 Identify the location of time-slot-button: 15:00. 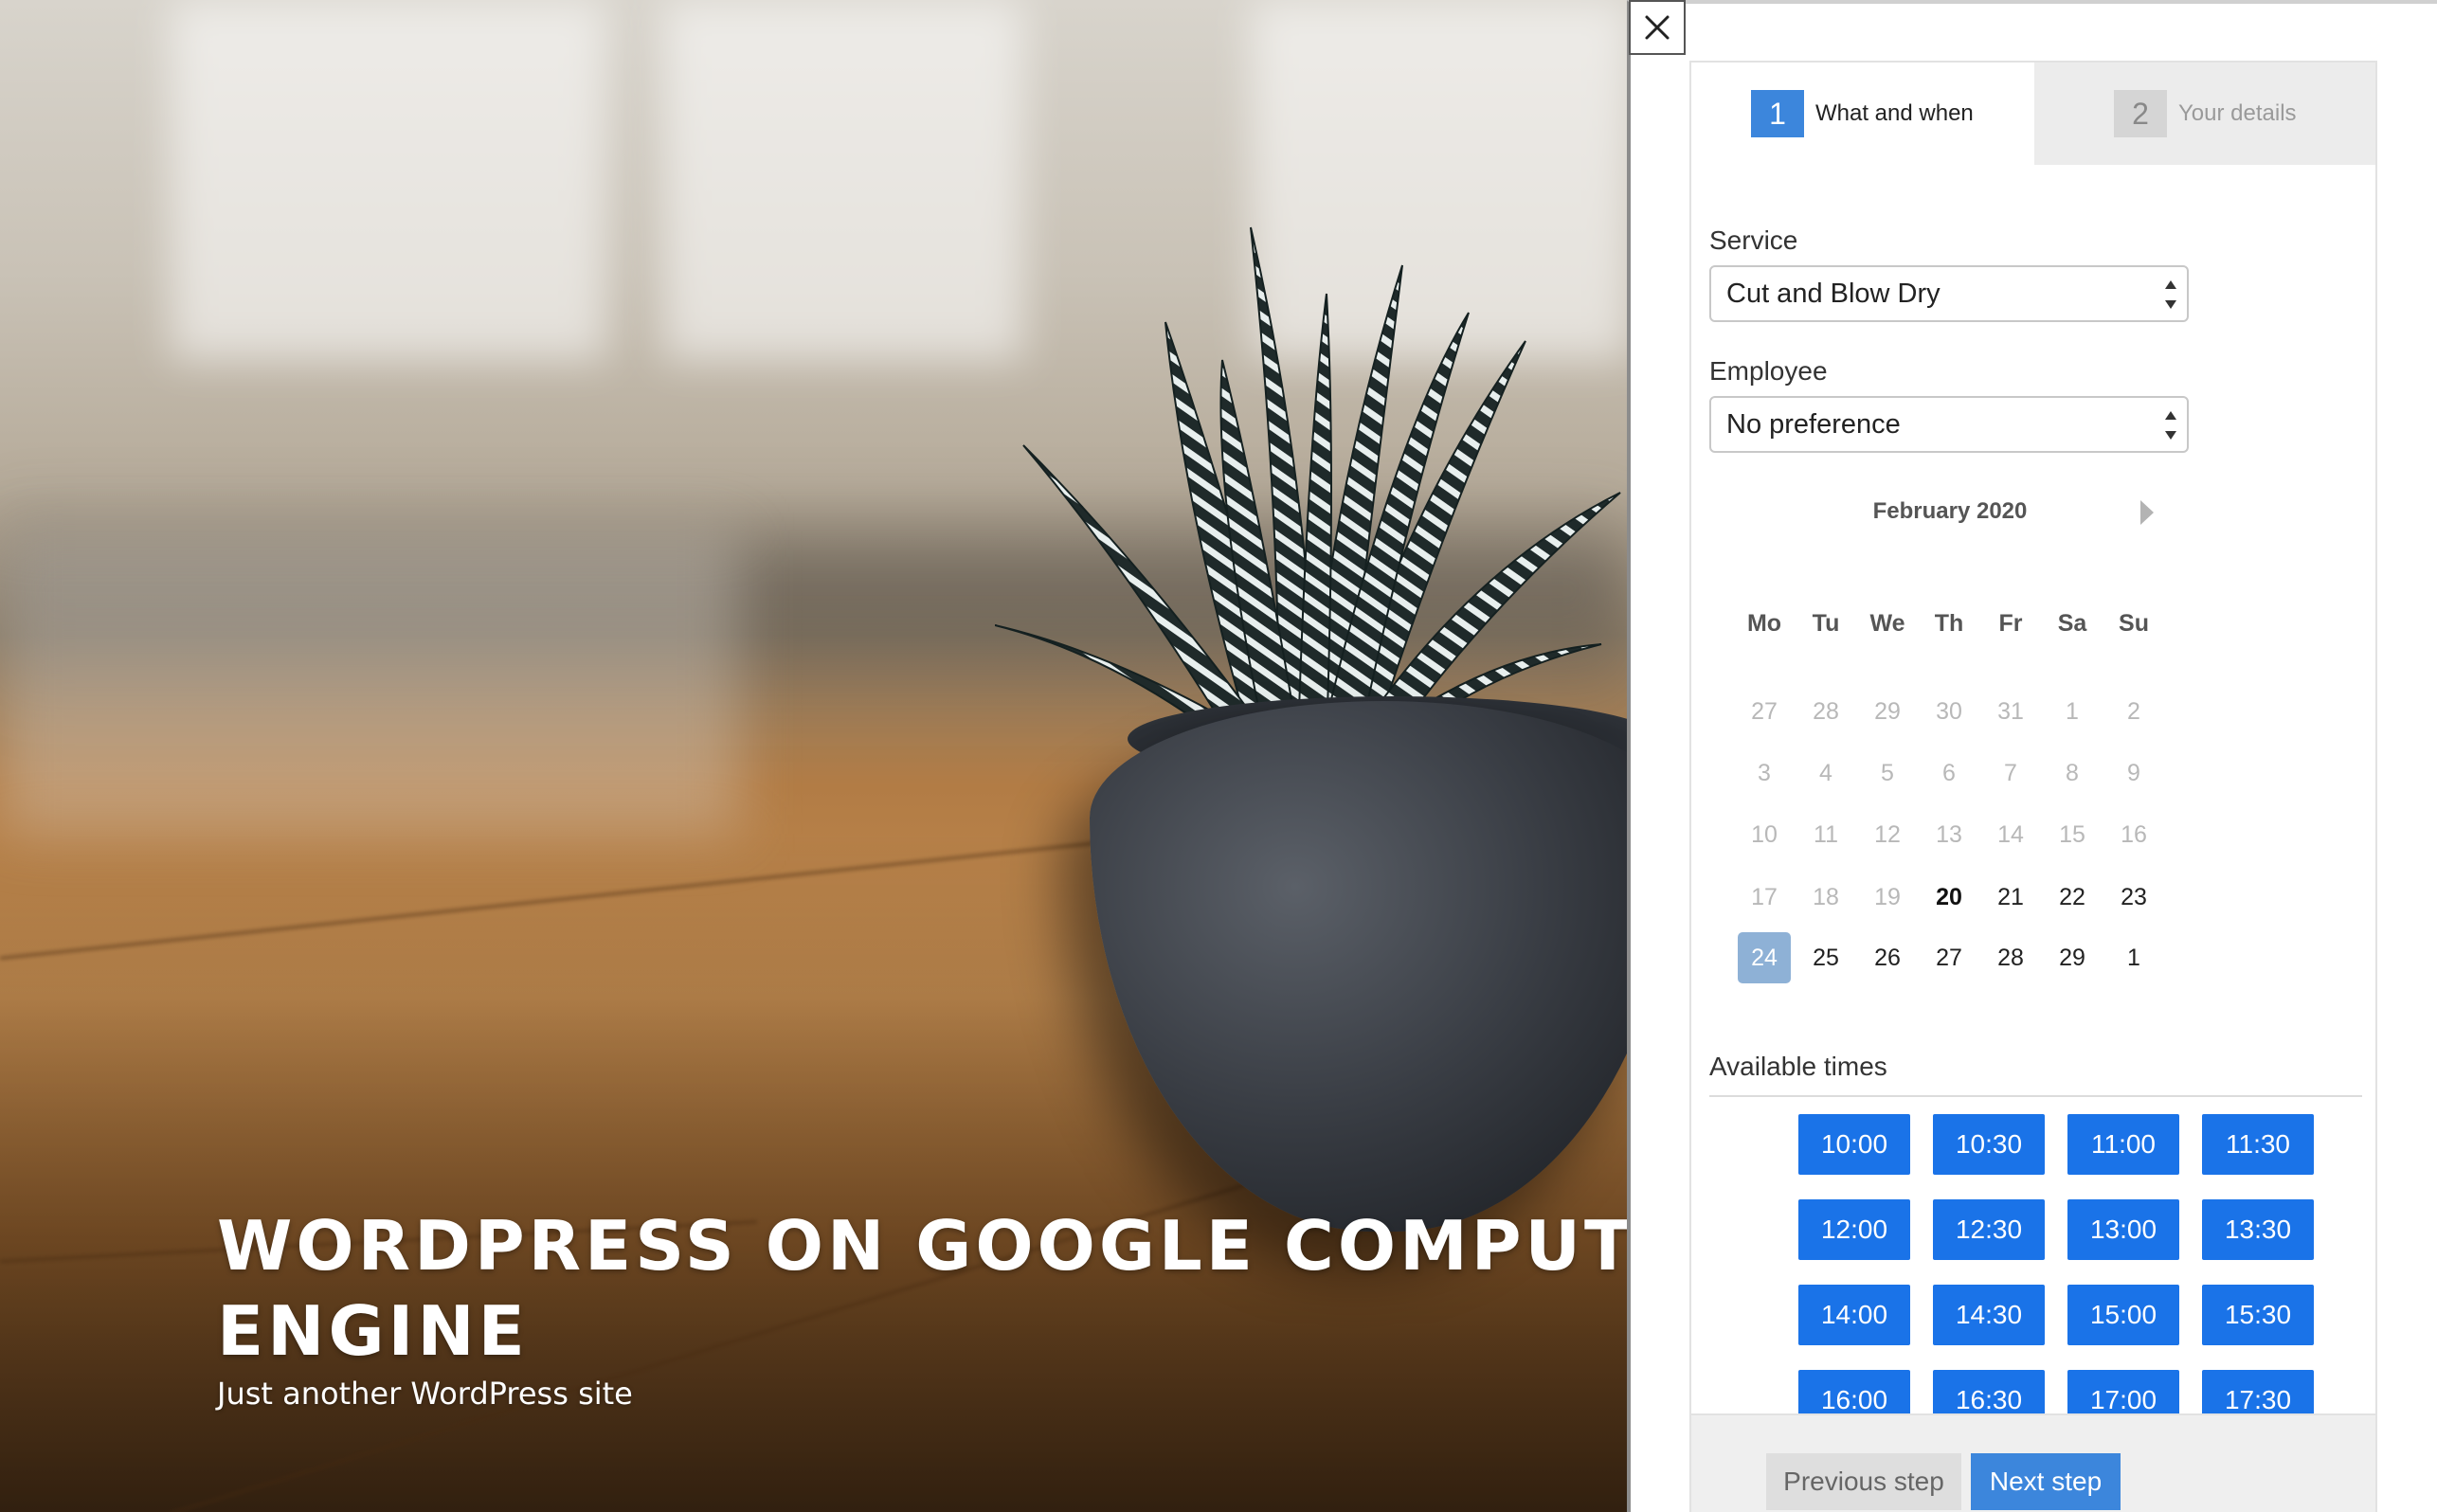
(2123, 1315).